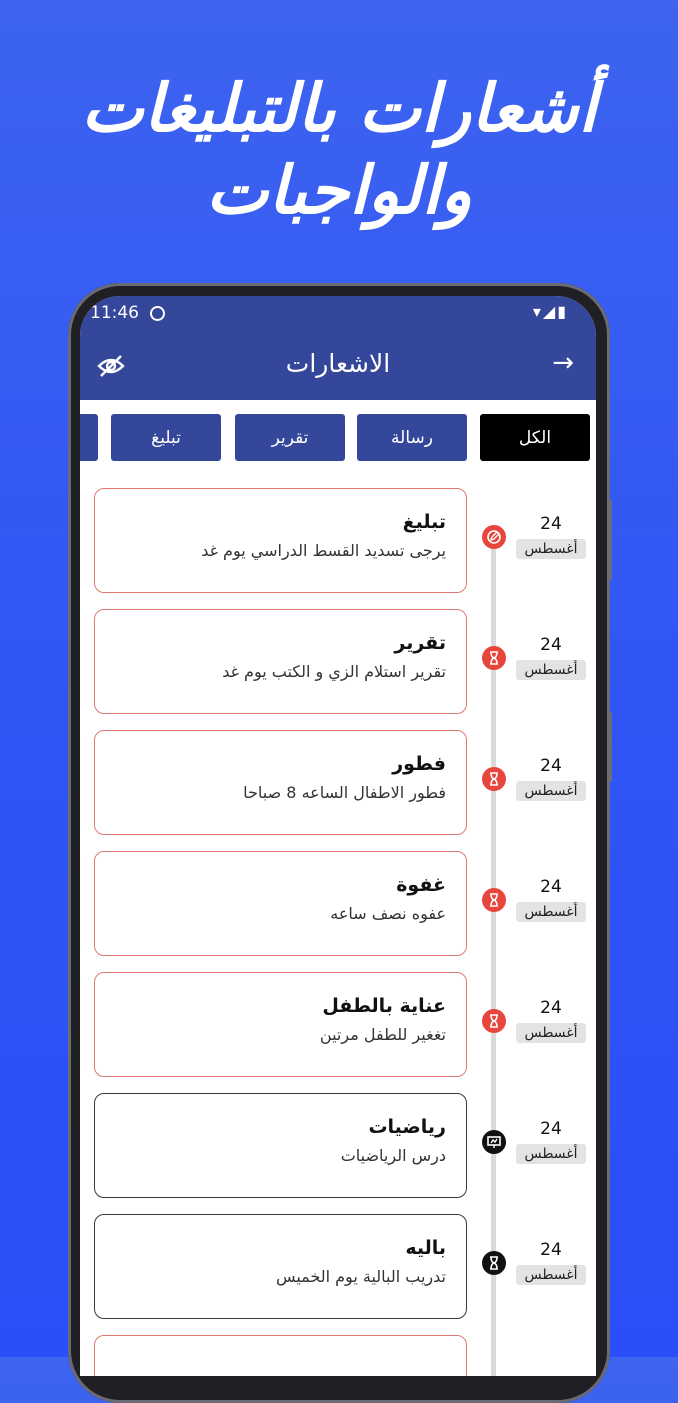 This screenshot has width=678, height=1403. I want to click on notification-title: فطور, so click(419, 764).